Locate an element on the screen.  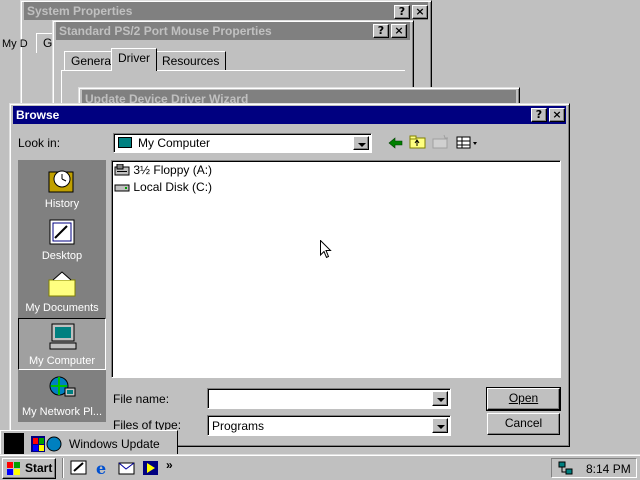
system-tray: 8:14 PM is located at coordinates (594, 468).